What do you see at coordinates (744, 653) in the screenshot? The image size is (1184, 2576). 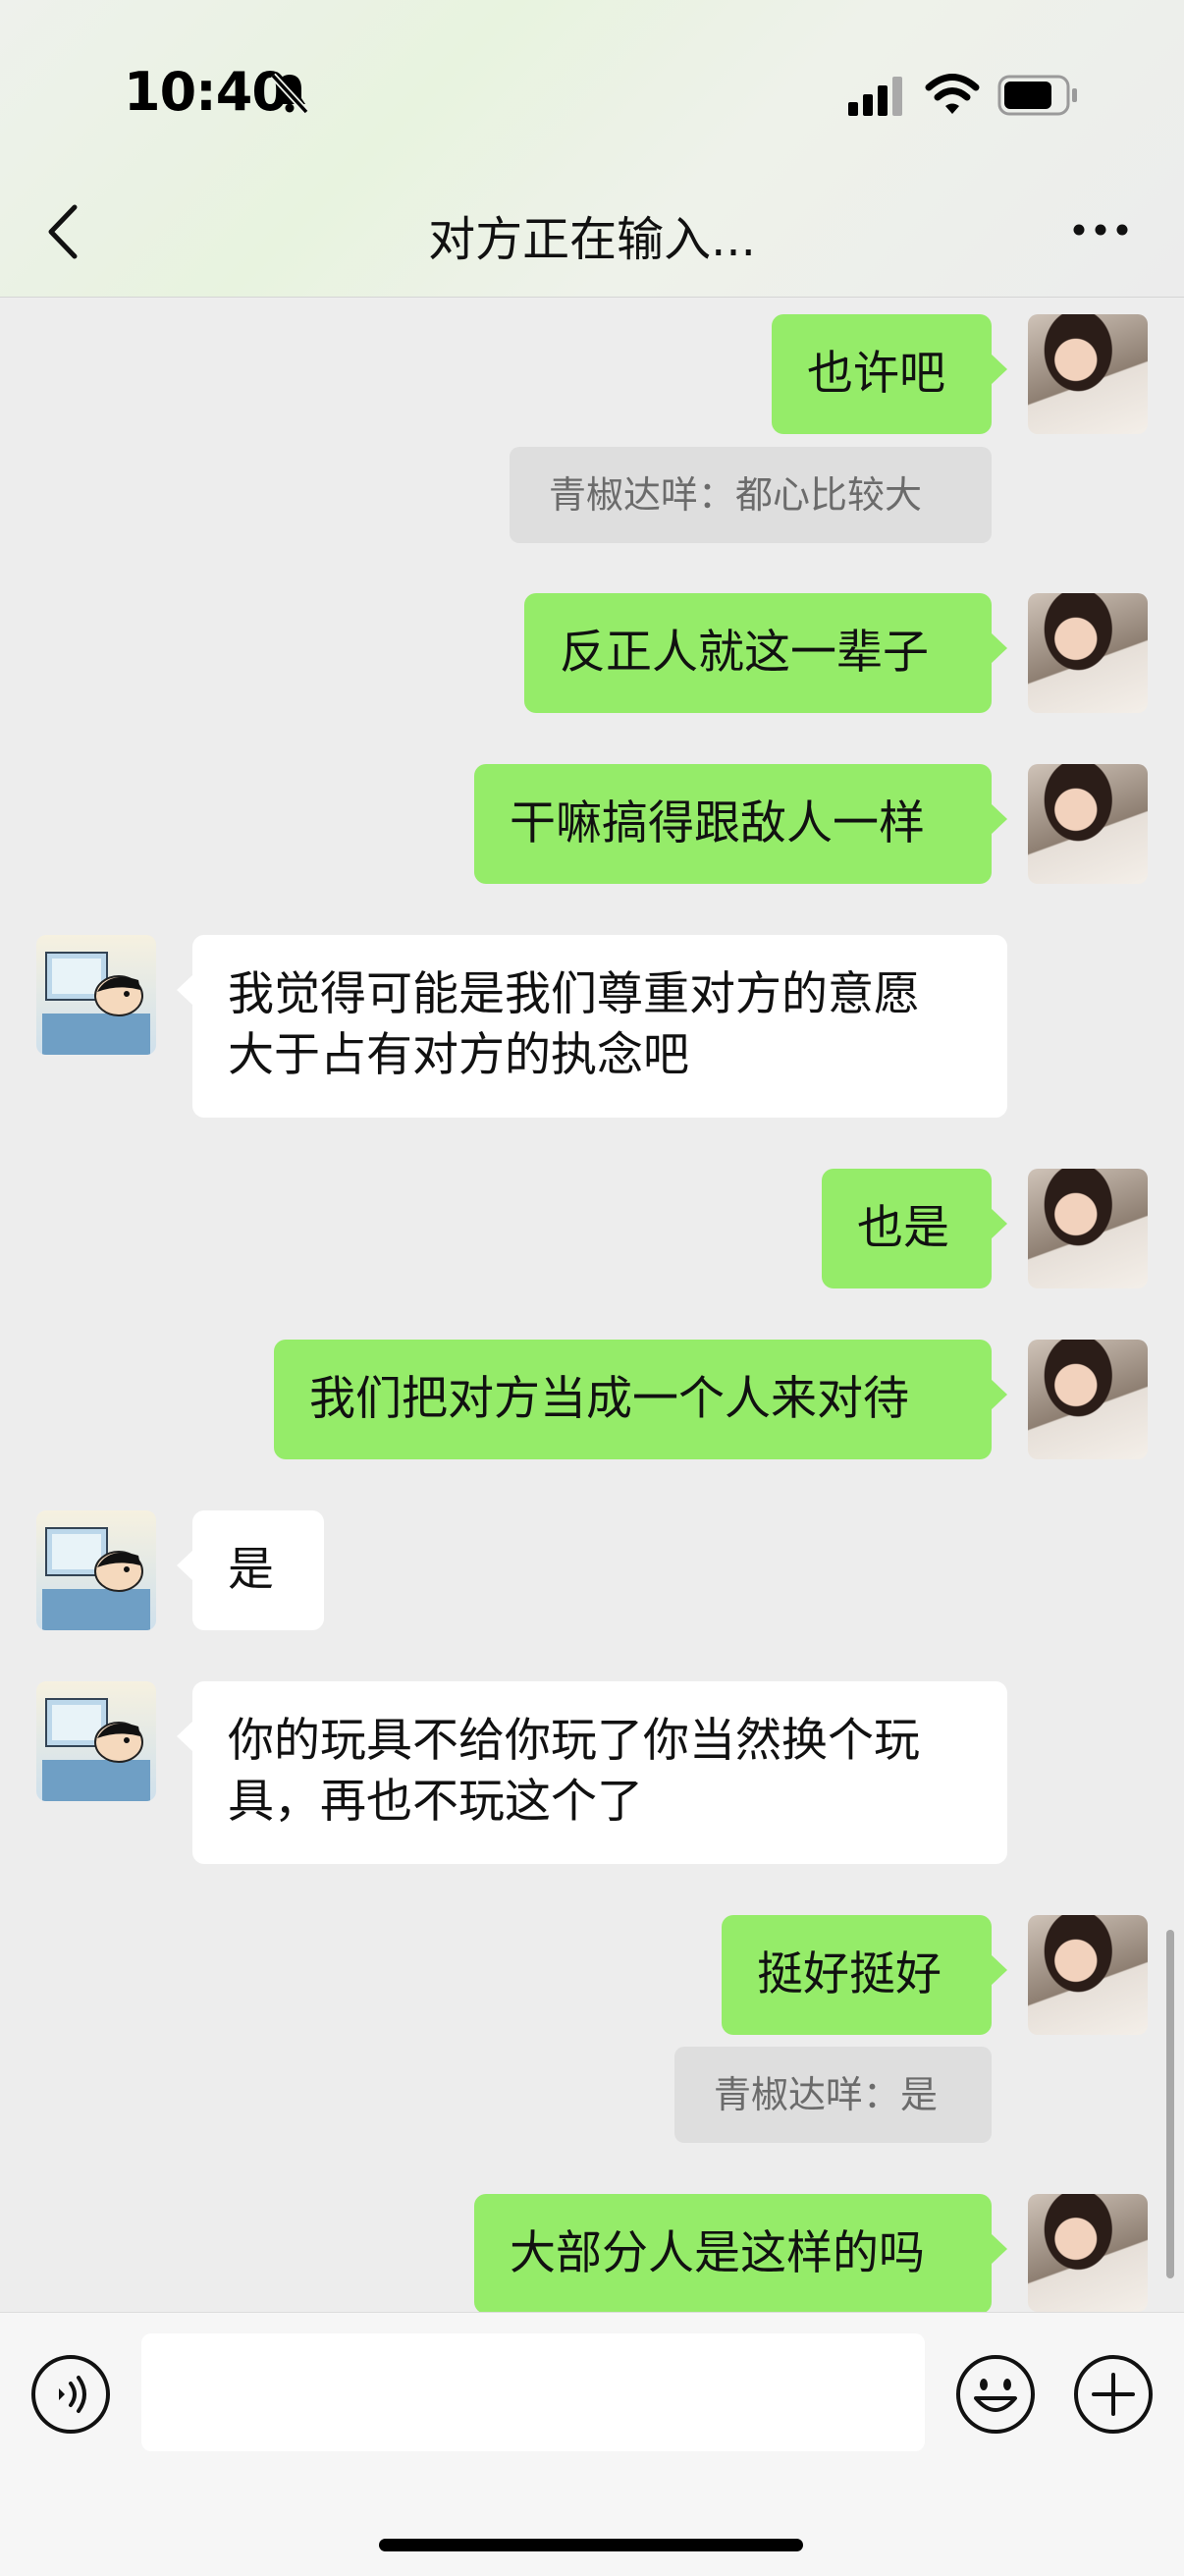 I see `message-text: 反正人就这一辈子` at bounding box center [744, 653].